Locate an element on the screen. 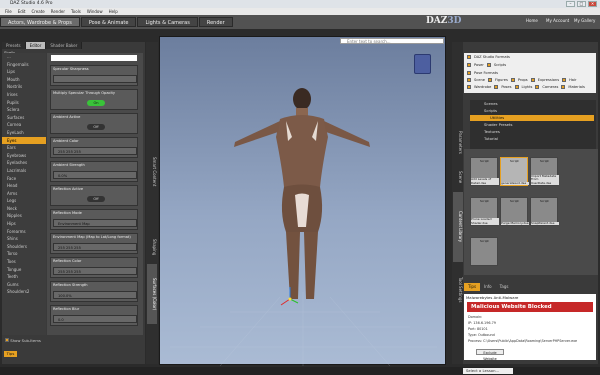  property-toggle: On is located at coordinates (96, 103).